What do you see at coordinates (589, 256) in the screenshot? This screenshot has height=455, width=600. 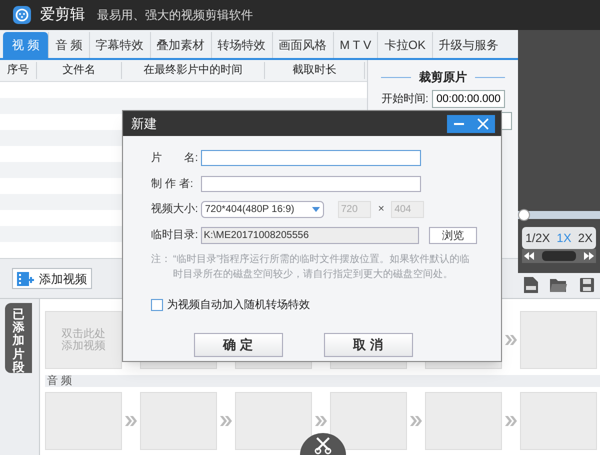 I see `fast-forward-icon` at bounding box center [589, 256].